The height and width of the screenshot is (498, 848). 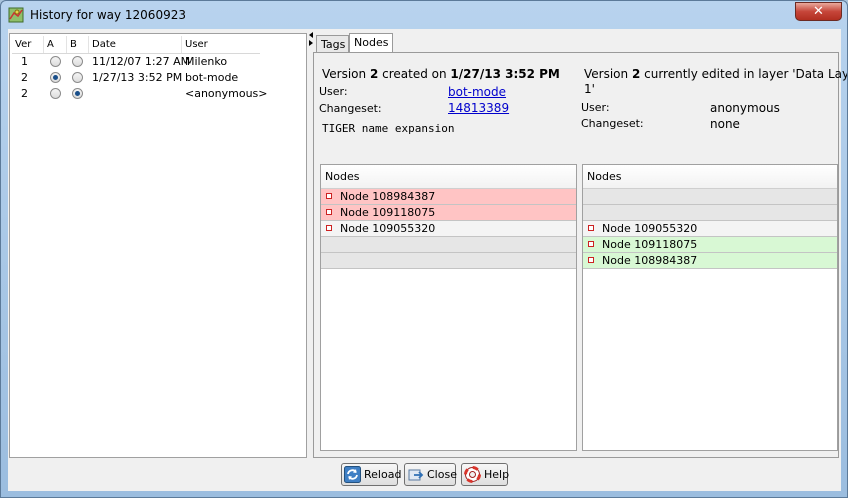 I want to click on title-bar: History for way 12060923 ✕, so click(x=424, y=15).